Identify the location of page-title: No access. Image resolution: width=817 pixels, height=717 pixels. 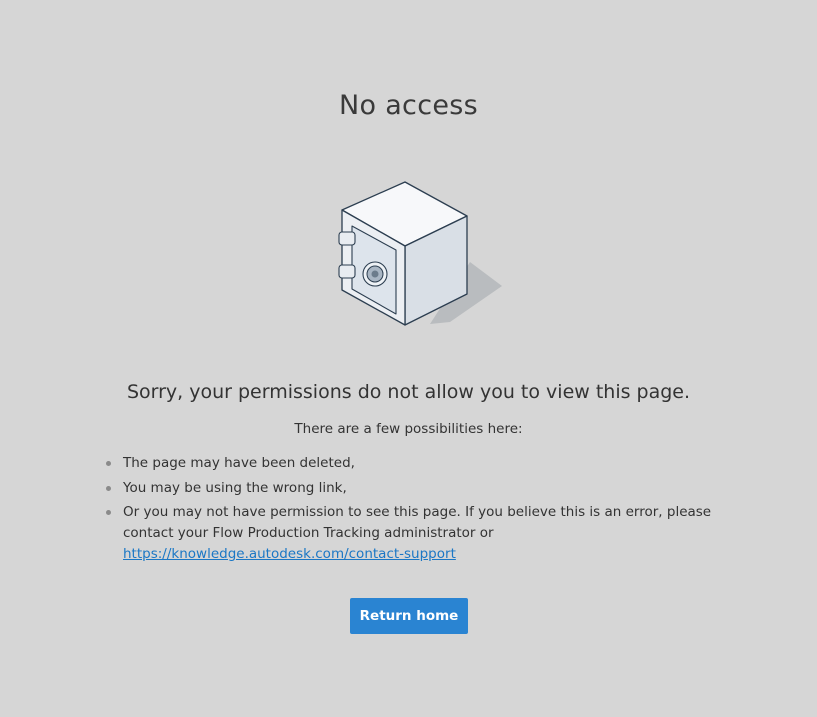
(408, 105).